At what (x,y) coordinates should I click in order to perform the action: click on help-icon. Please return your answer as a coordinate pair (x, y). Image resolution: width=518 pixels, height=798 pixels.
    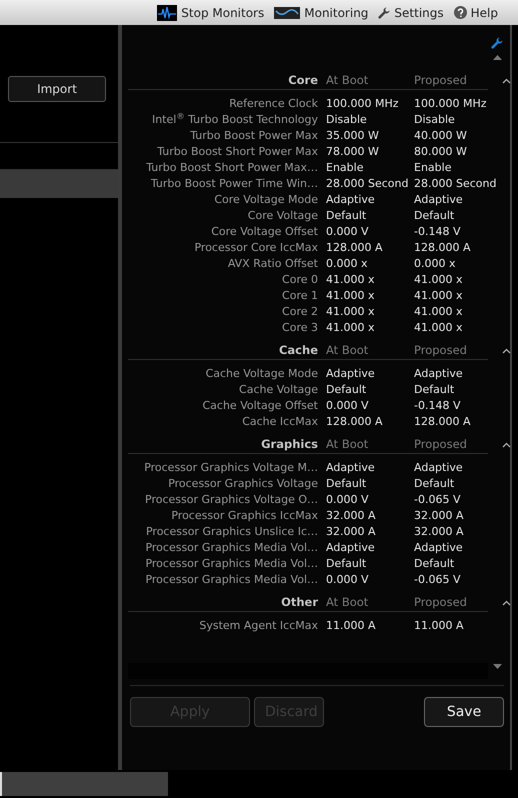
    Looking at the image, I should click on (460, 12).